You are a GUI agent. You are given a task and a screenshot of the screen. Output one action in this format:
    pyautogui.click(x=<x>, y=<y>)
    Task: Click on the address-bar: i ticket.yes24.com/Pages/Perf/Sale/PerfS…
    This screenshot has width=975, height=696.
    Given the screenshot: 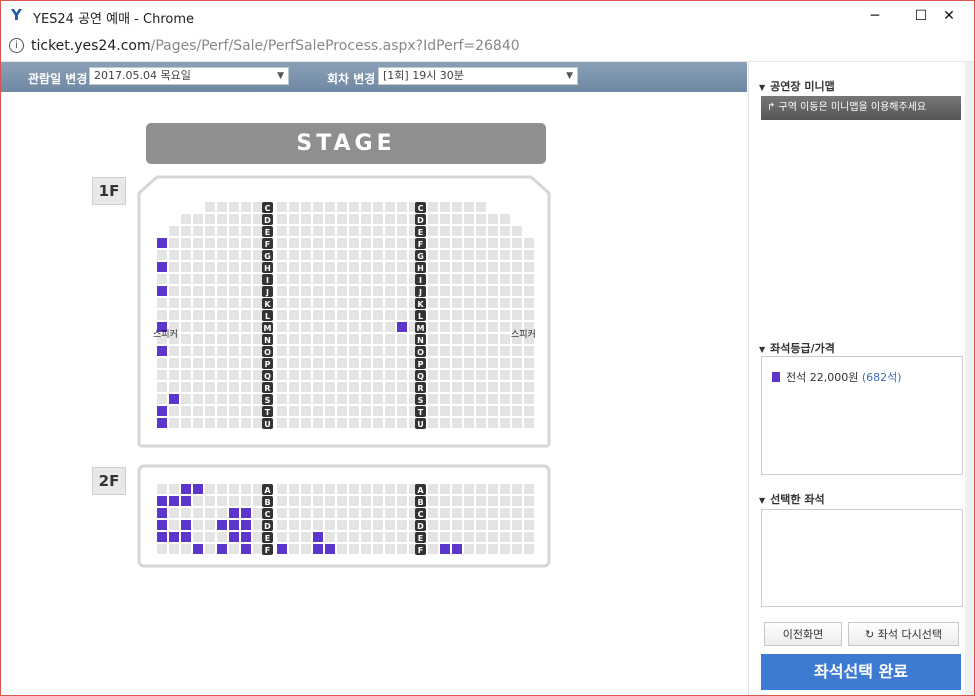 What is the action you would take?
    pyautogui.click(x=487, y=46)
    